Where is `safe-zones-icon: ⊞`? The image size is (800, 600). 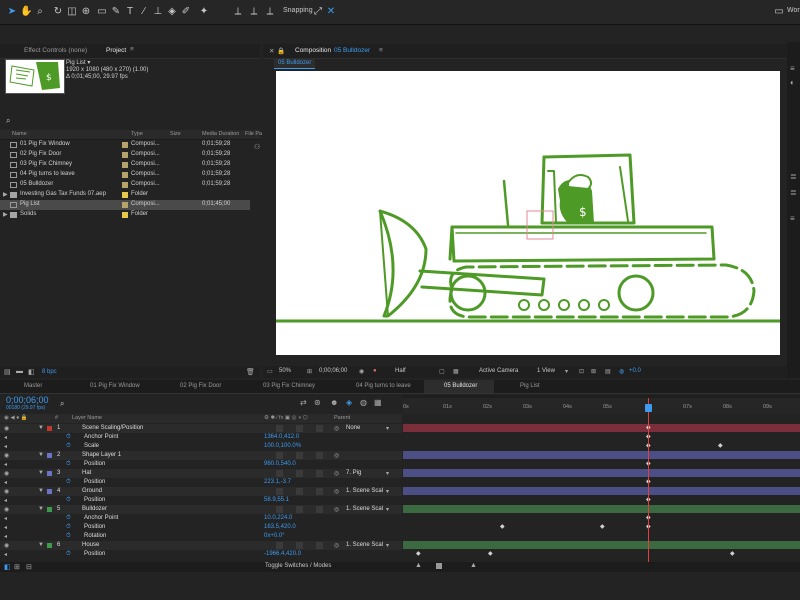
safe-zones-icon: ⊞ is located at coordinates (309, 371).